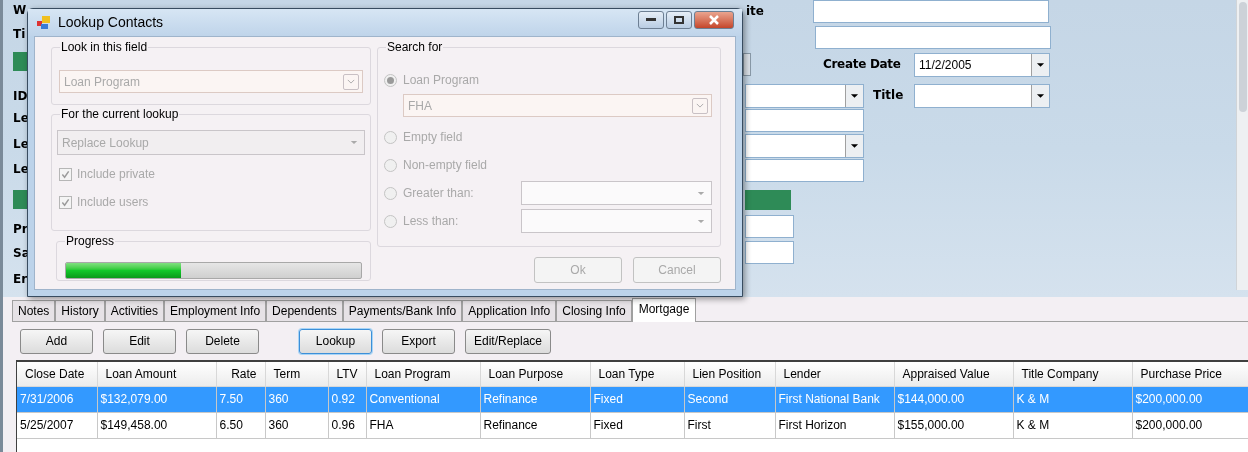  I want to click on column-header: Loan Purpose, so click(535, 374).